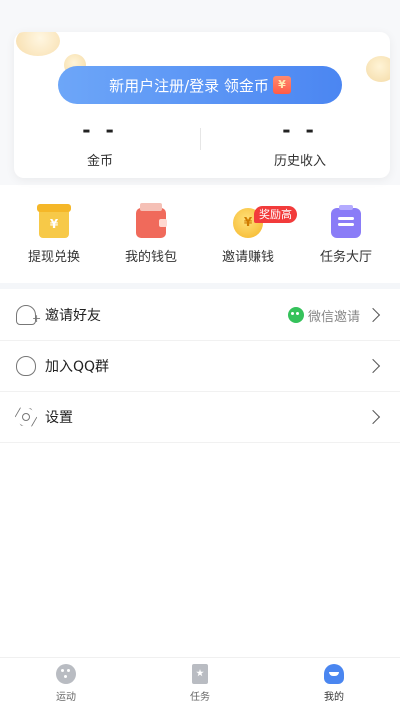  I want to click on task-bookmark-icon, so click(200, 674).